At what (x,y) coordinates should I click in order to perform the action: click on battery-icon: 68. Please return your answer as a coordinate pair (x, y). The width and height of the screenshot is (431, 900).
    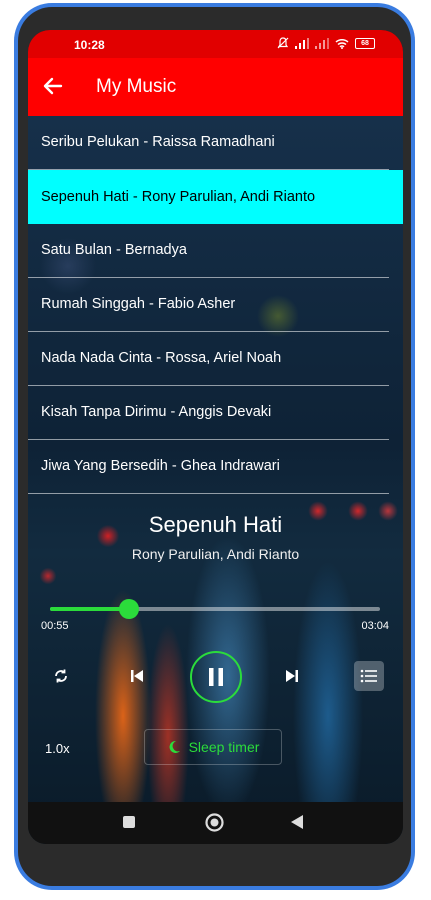
    Looking at the image, I should click on (365, 43).